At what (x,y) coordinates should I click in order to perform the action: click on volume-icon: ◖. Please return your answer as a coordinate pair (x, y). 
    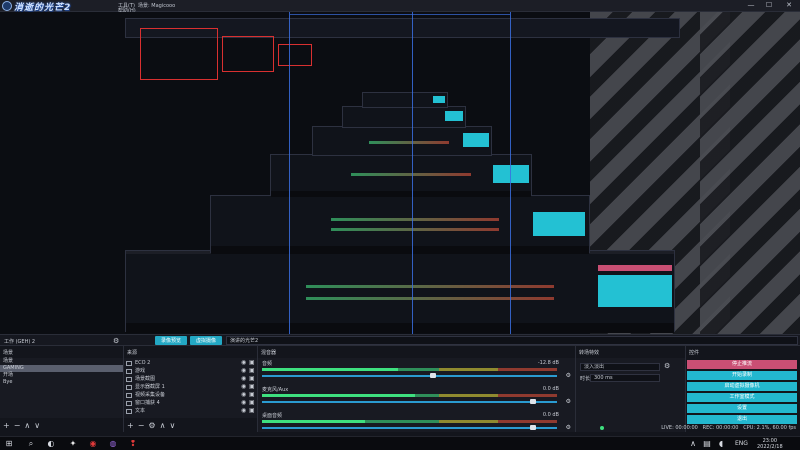
    Looking at the image, I should click on (721, 444).